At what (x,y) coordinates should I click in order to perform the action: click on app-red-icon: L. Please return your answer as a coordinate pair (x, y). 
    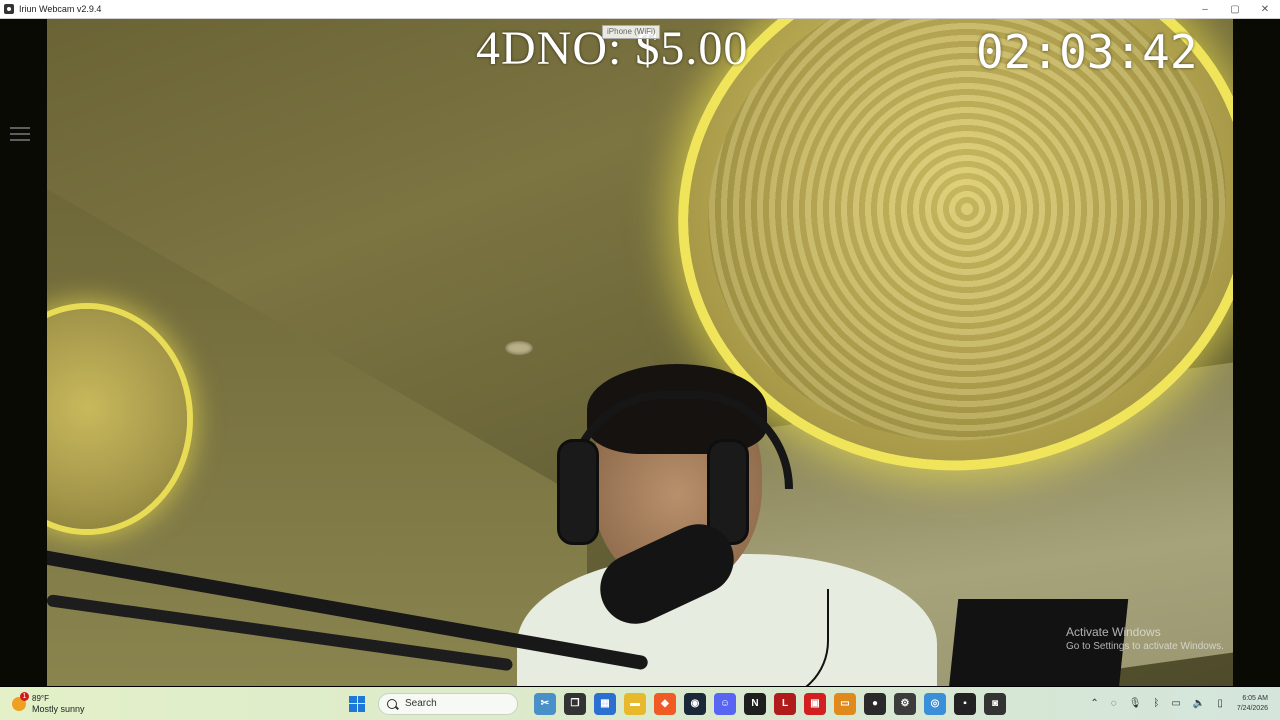
    Looking at the image, I should click on (785, 703).